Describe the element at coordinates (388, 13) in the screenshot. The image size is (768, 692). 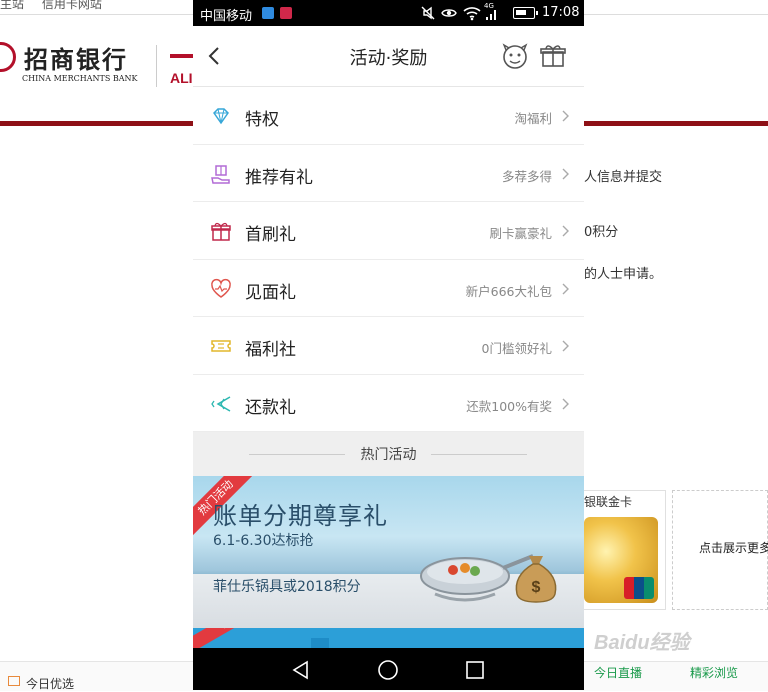
I see `status-bar: 中国移动 4G 17:08` at that location.